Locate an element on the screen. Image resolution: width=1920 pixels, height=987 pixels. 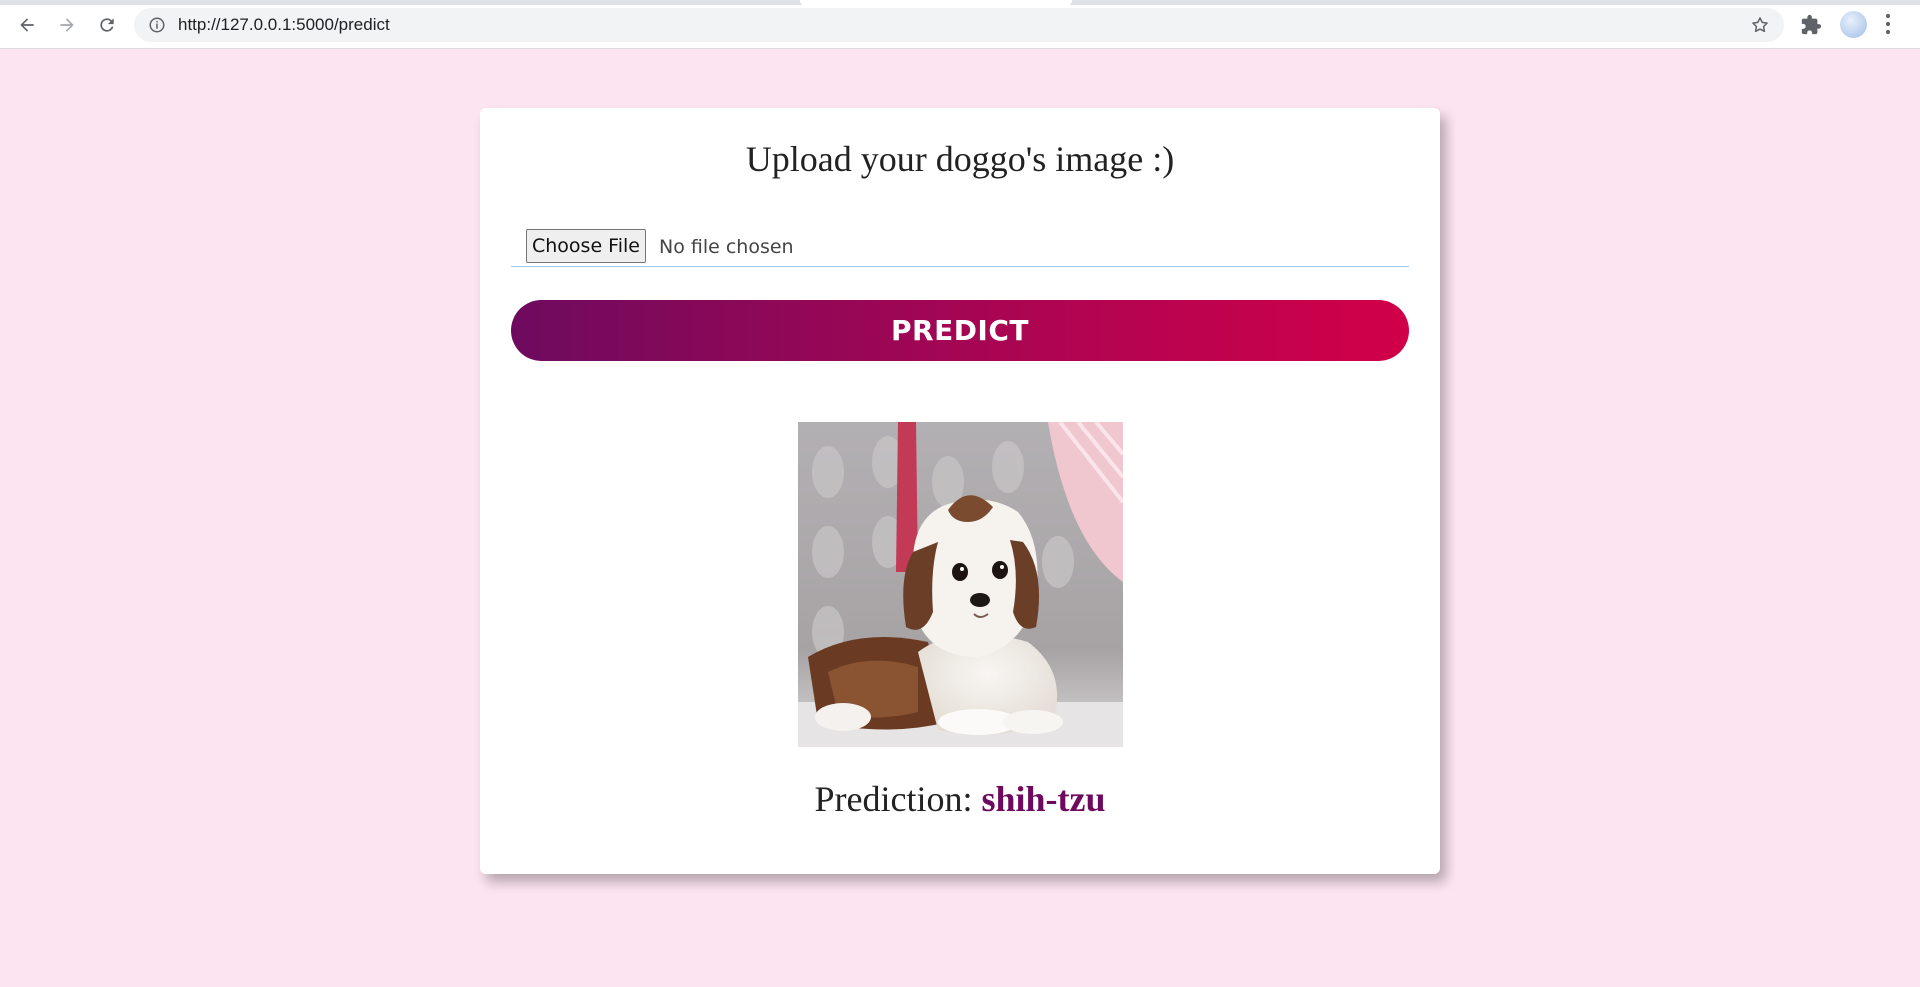
back-arrow-icon is located at coordinates (27, 25).